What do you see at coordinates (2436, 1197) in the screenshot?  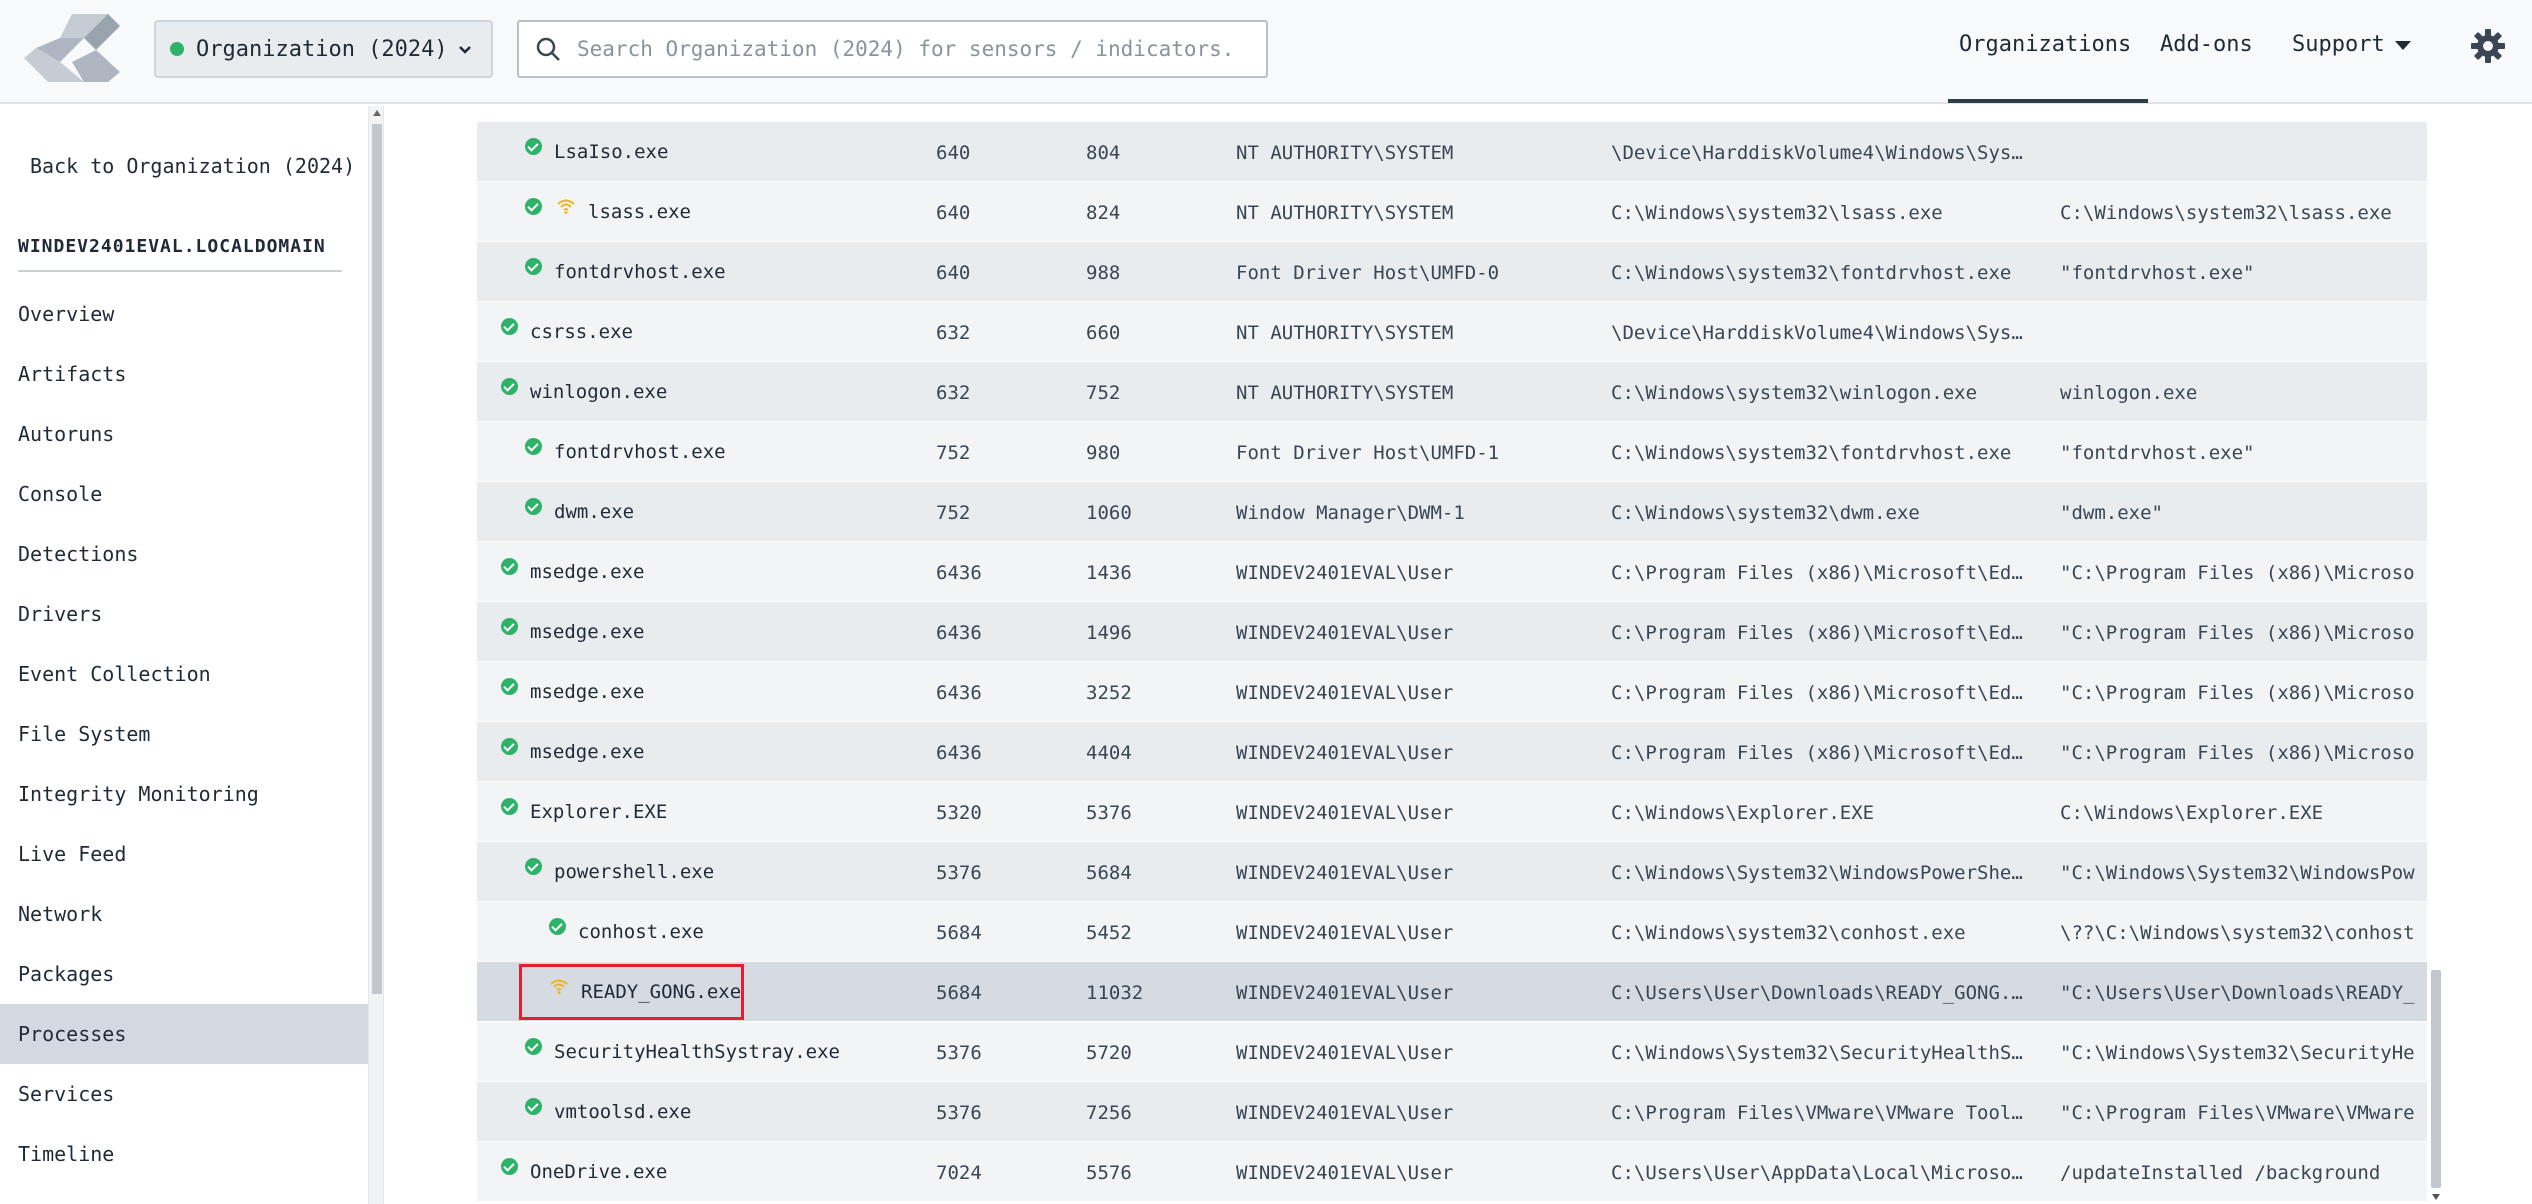 I see `scroll-down-arrow` at bounding box center [2436, 1197].